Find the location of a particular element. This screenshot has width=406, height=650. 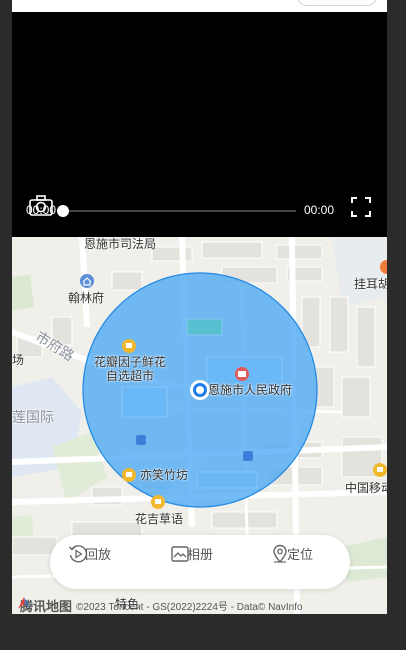

map-label-field: 场 is located at coordinates (18, 360).